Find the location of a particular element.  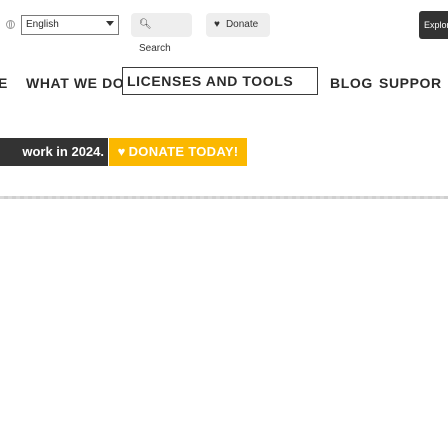

donate-today-label: DONATE TODAY! is located at coordinates (183, 151).